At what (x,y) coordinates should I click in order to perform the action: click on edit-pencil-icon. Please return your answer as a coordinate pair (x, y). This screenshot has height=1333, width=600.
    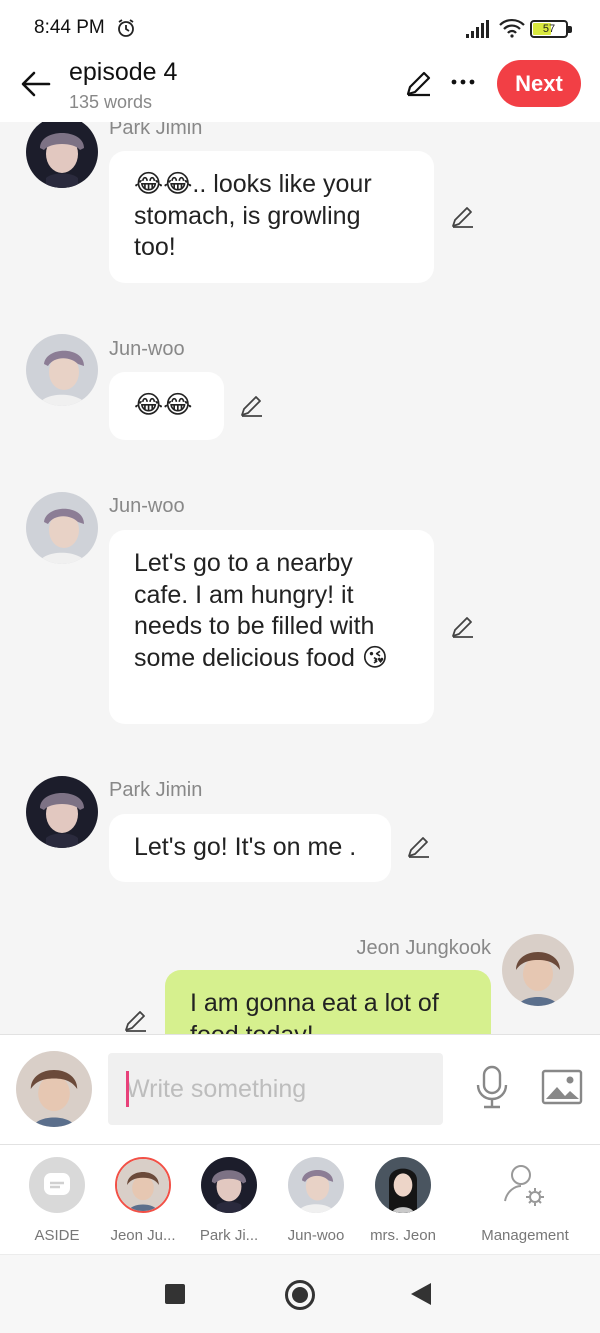
    Looking at the image, I should click on (419, 83).